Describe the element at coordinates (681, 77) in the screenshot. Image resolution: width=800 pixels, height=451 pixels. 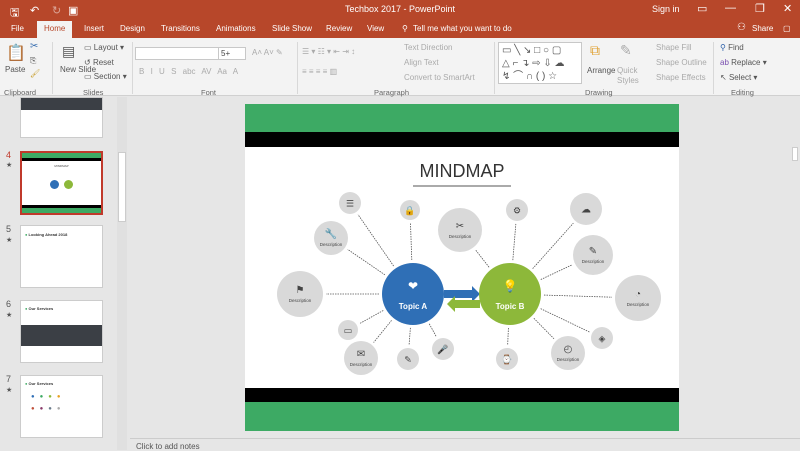
I see `shape-effects-button: Shape Effects` at that location.